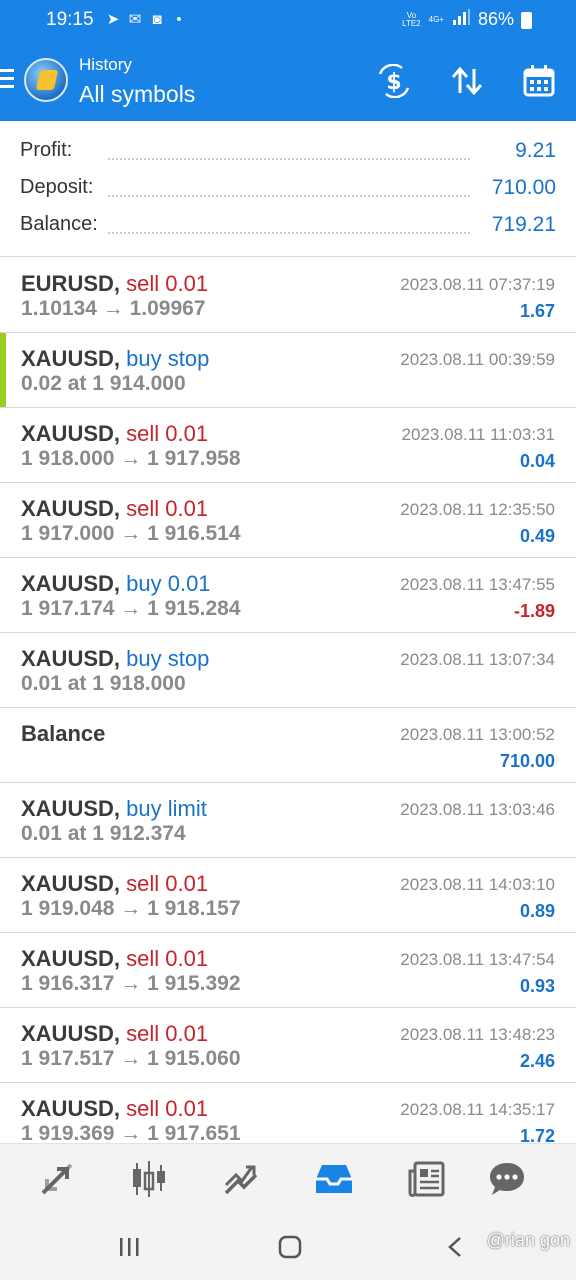 This screenshot has width=576, height=1280. Describe the element at coordinates (455, 1247) in the screenshot. I see `back-button` at that location.